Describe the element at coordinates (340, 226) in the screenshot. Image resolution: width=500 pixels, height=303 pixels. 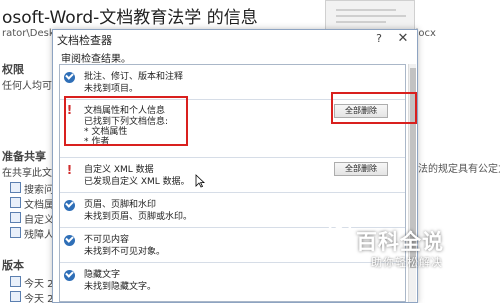
I see `baike-logo-icon` at that location.